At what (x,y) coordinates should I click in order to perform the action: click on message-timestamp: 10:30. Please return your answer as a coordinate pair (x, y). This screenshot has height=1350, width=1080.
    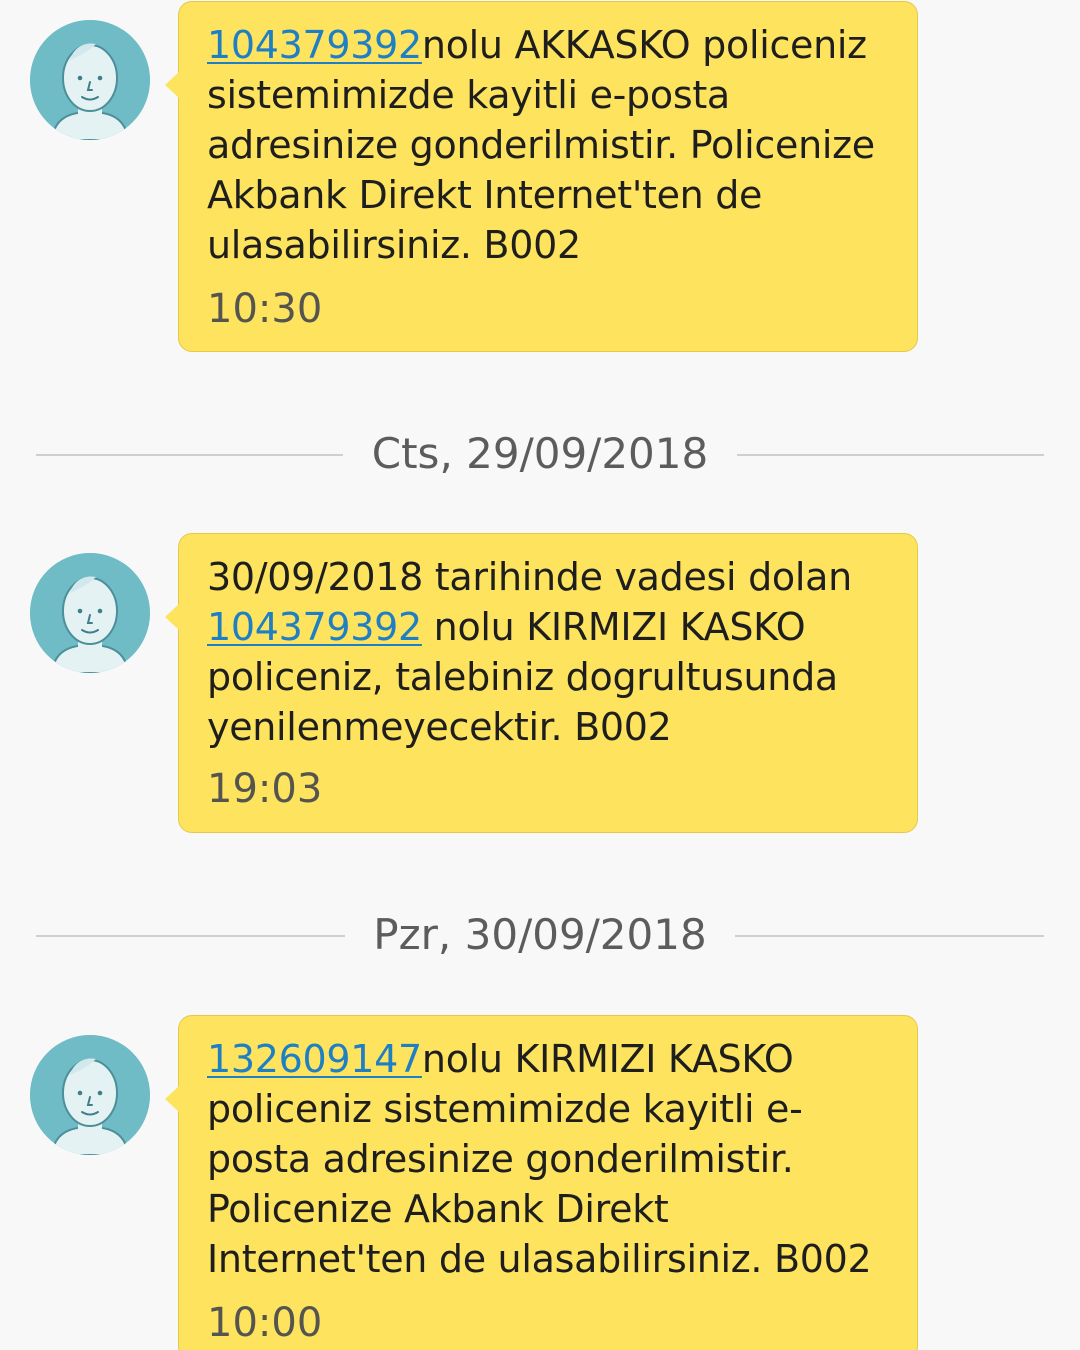
    Looking at the image, I should click on (265, 309).